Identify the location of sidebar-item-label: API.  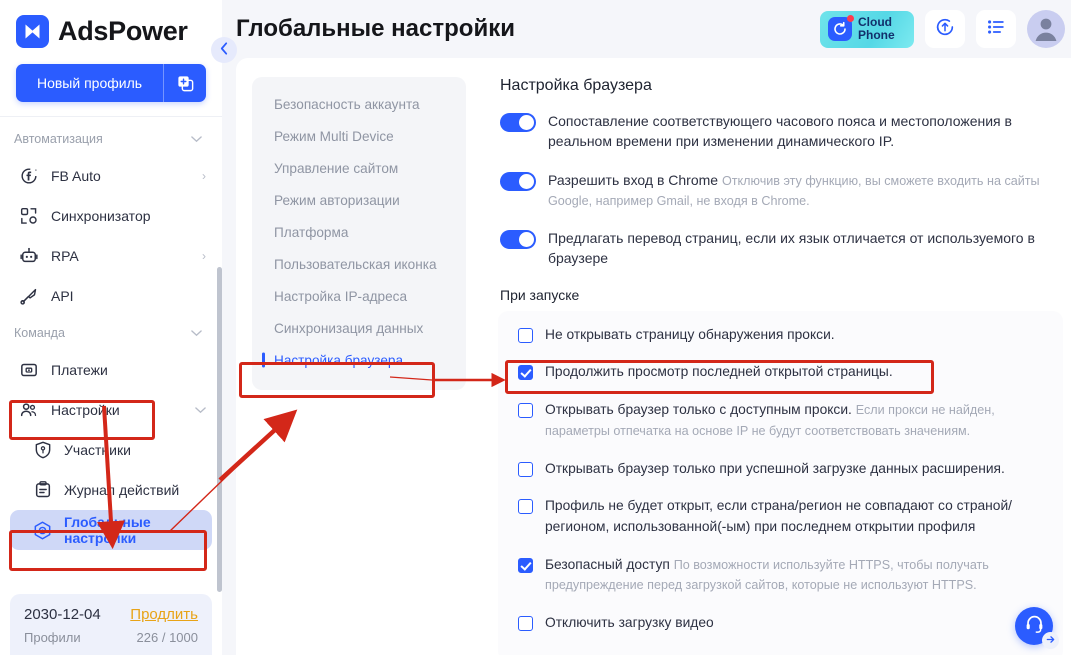
(62, 296).